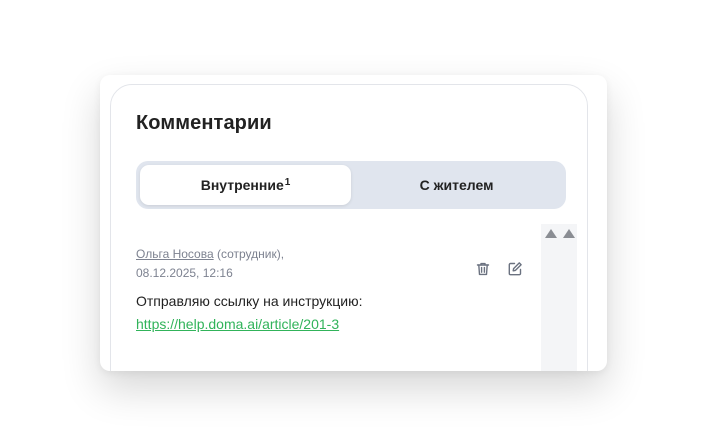 This screenshot has height=446, width=707. I want to click on tab-internal-badge: 1, so click(287, 182).